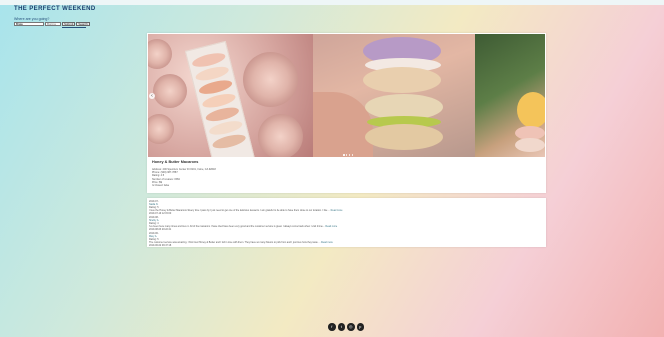  Describe the element at coordinates (221, 98) in the screenshot. I see `macaron-box` at that location.